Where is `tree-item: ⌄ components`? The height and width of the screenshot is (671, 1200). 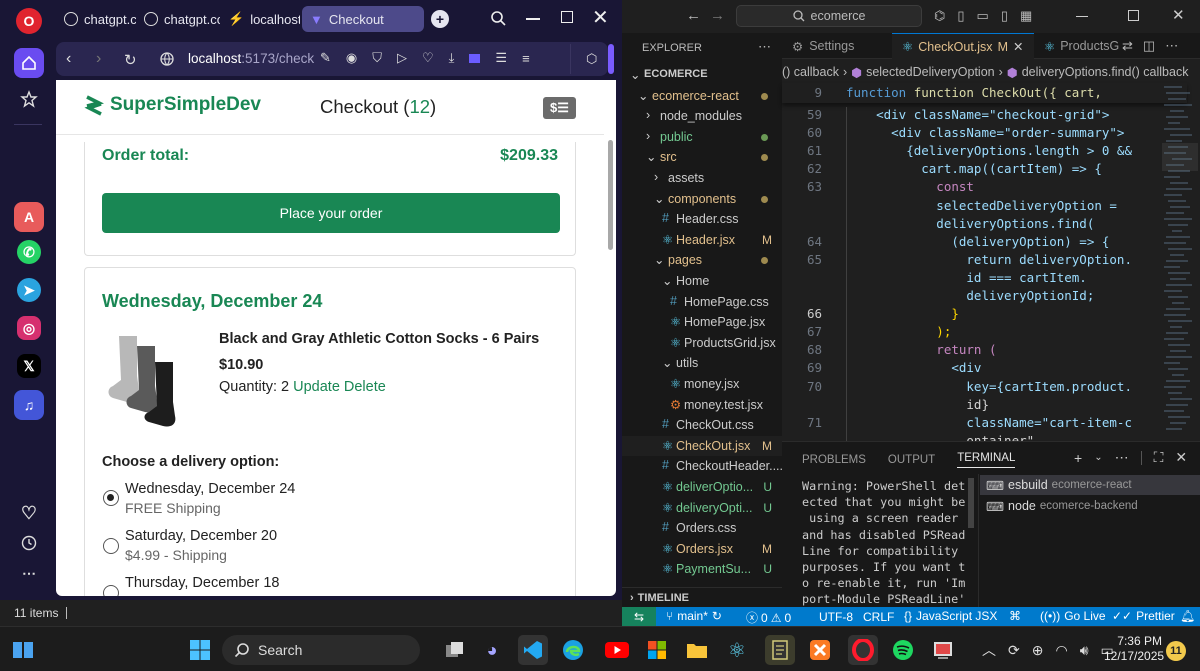
tree-item: ⌄ components is located at coordinates (702, 199).